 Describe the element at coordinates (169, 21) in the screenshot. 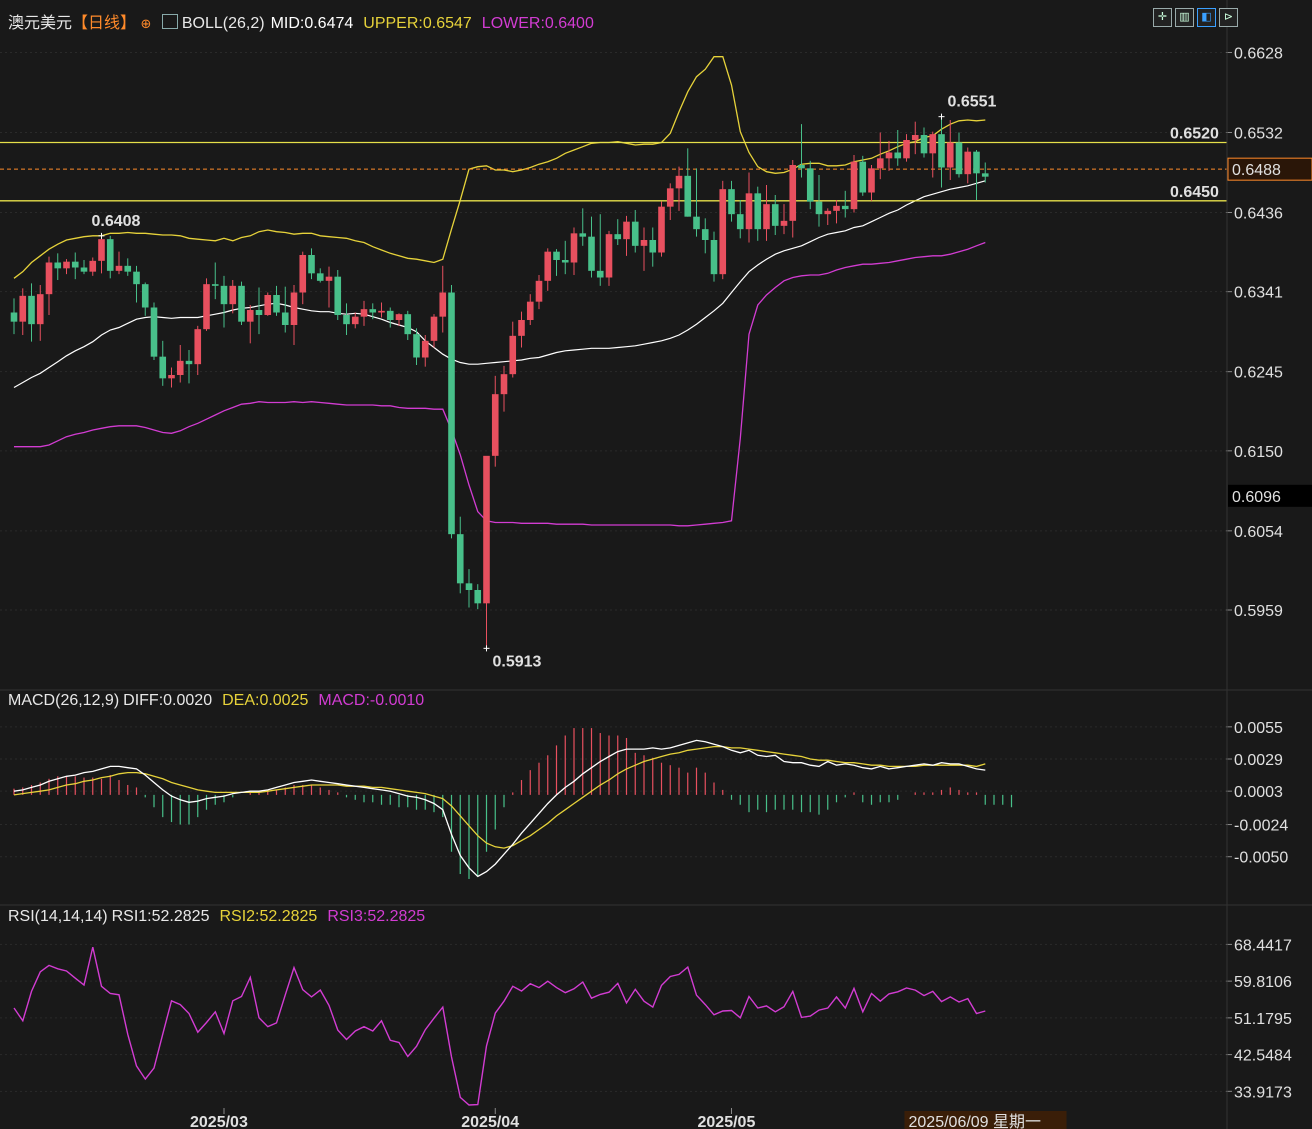

I see `indicator-chart-icon` at that location.